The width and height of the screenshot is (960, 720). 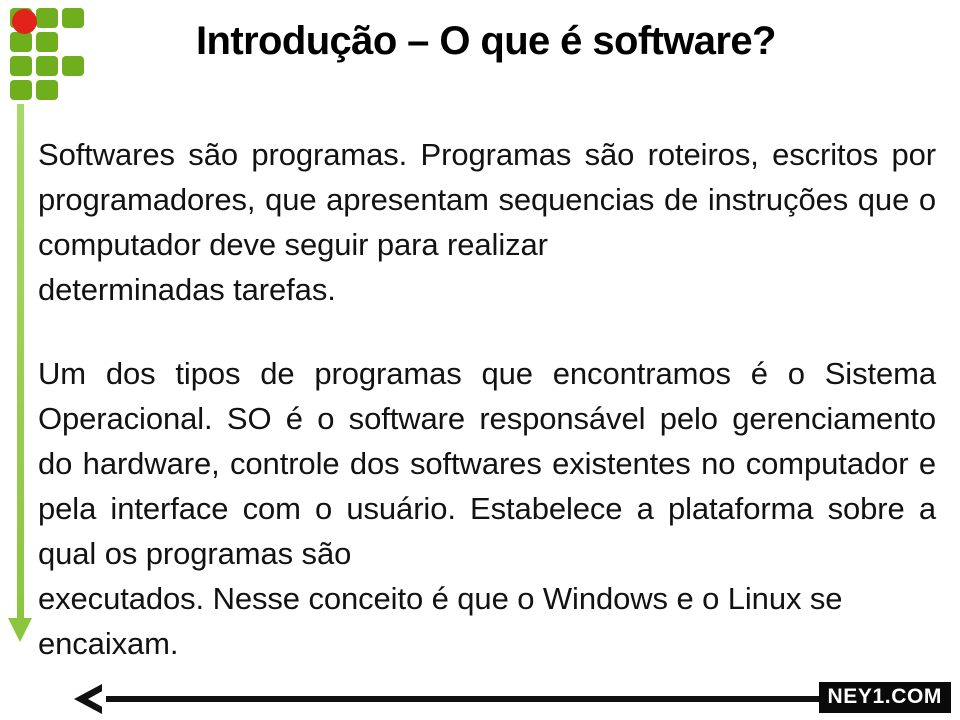 What do you see at coordinates (20, 363) in the screenshot?
I see `green-vertical-rail` at bounding box center [20, 363].